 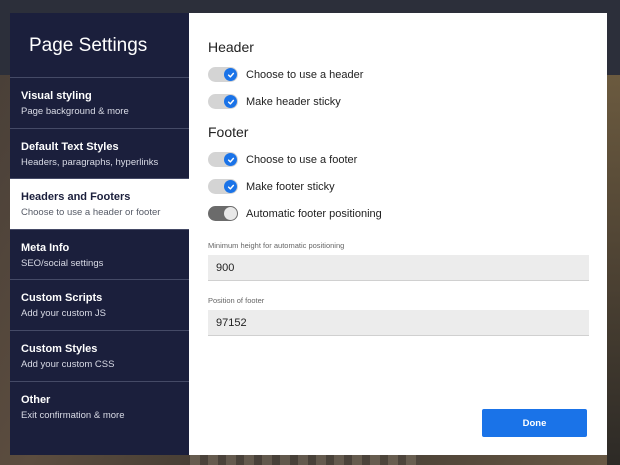 What do you see at coordinates (613, 270) in the screenshot?
I see `backdrop-right-strip` at bounding box center [613, 270].